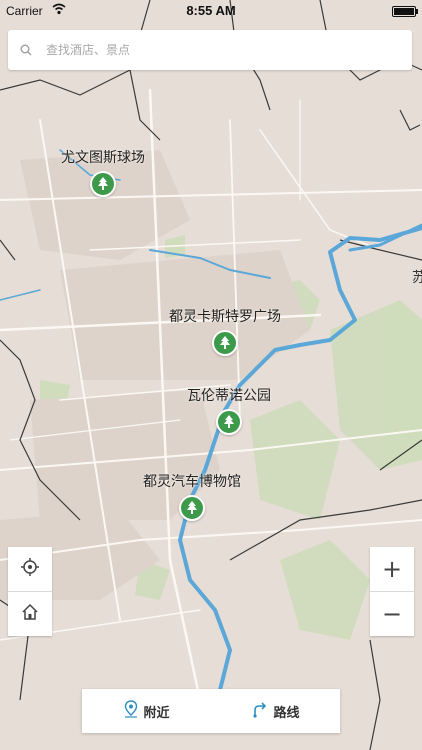 This screenshot has height=750, width=422. Describe the element at coordinates (225, 317) in the screenshot. I see `poi-label: 都灵卡斯特罗广场` at that location.